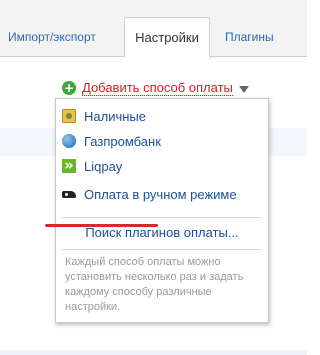  Describe the element at coordinates (162, 141) in the screenshot. I see `menu-item-gazprombank: Газпромбанк` at that location.